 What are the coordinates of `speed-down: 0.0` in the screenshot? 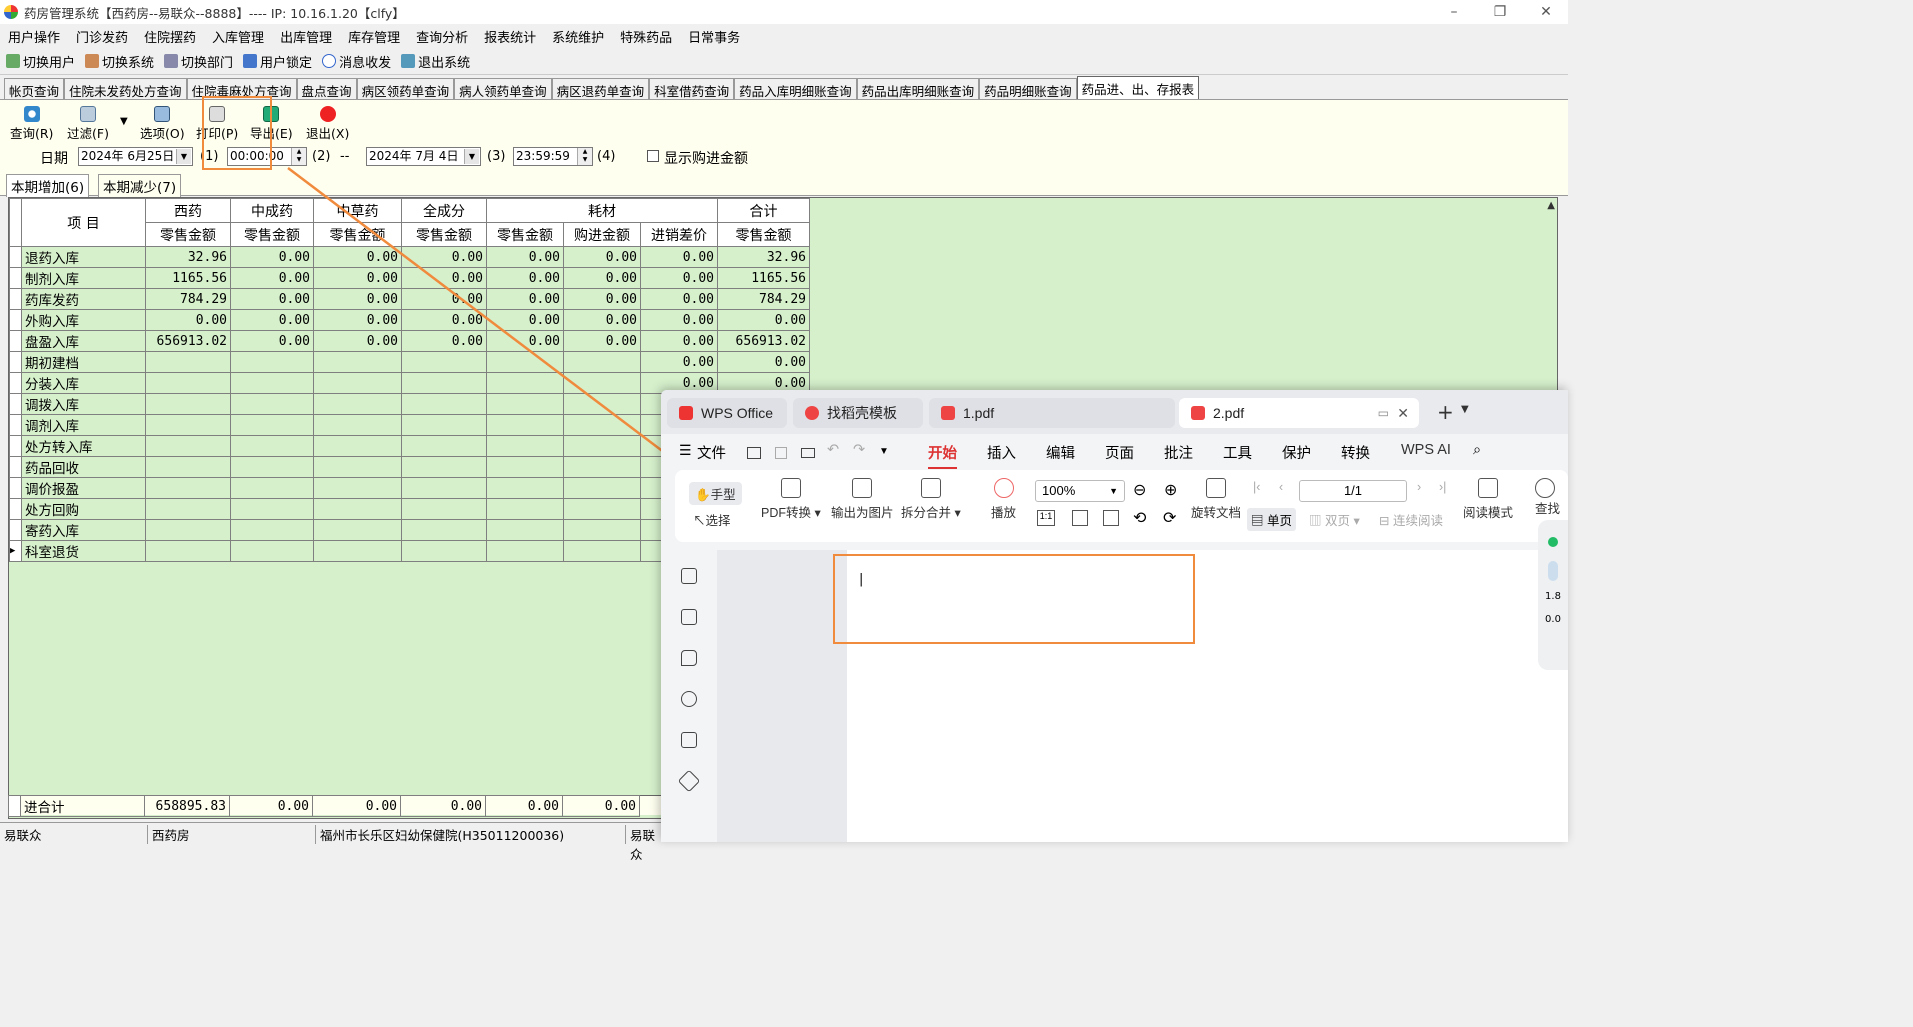 It's located at (1553, 619).